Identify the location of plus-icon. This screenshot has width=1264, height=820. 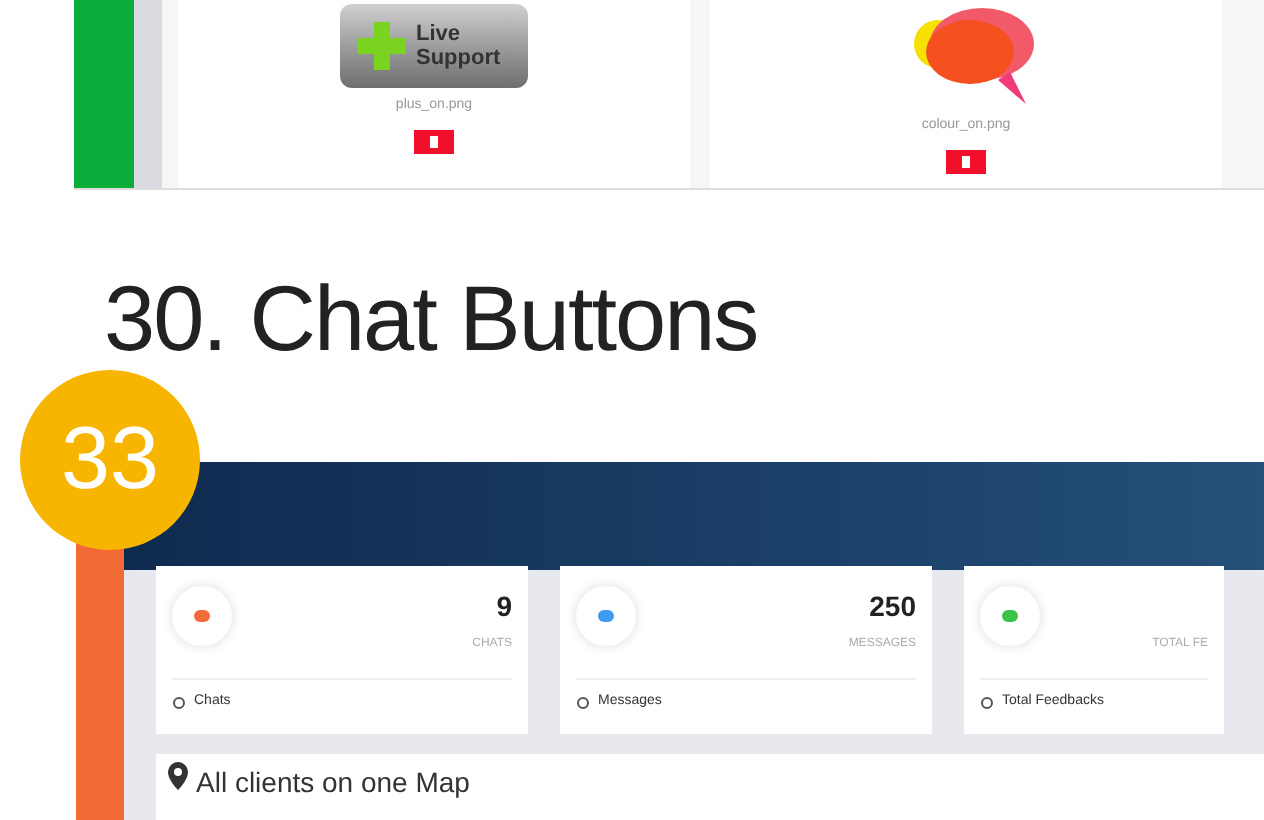
(382, 46).